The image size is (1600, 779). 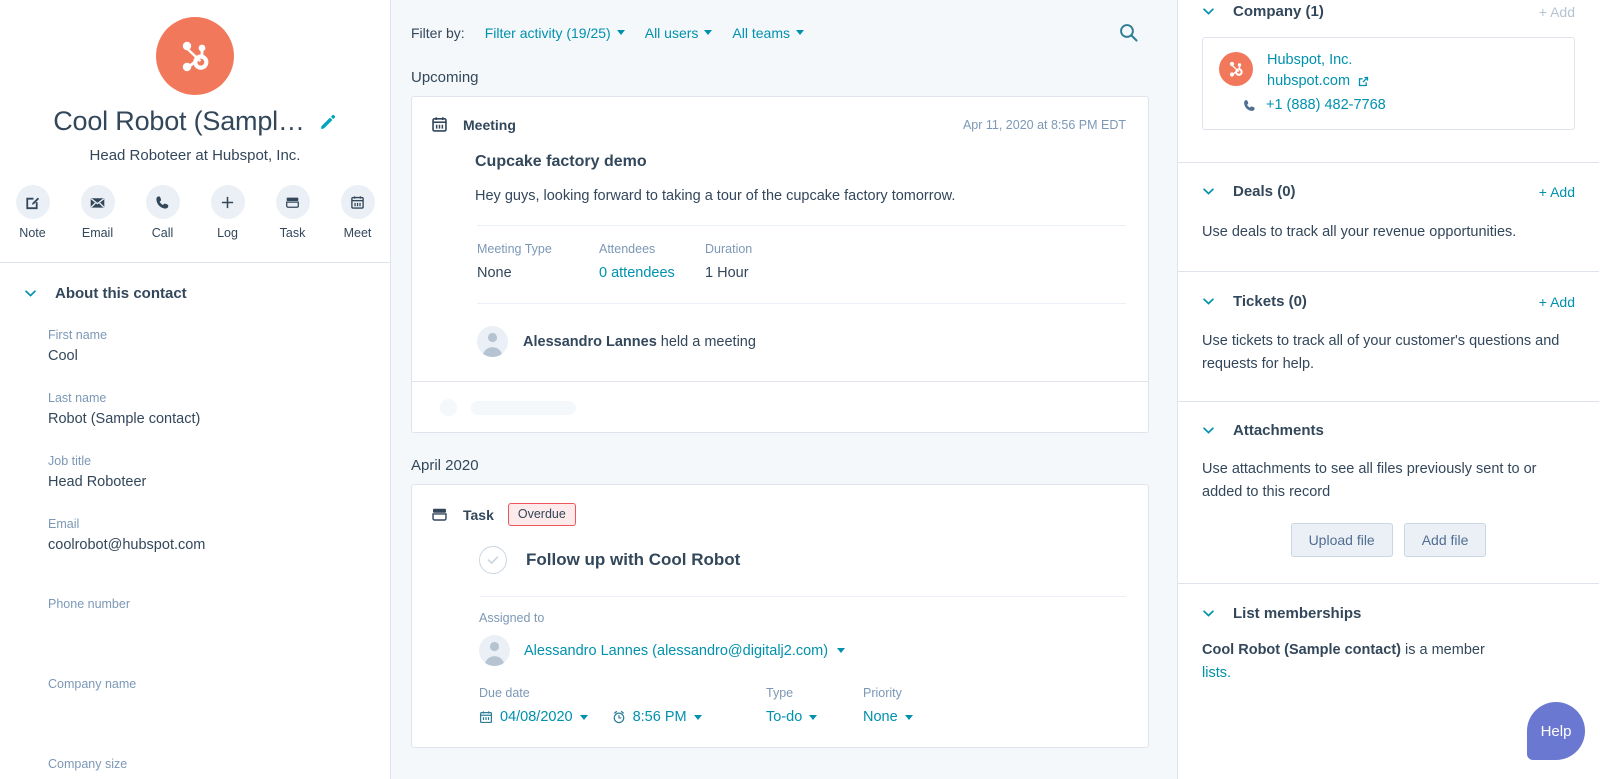 I want to click on all-teams-dropdown: All teams, so click(x=768, y=33).